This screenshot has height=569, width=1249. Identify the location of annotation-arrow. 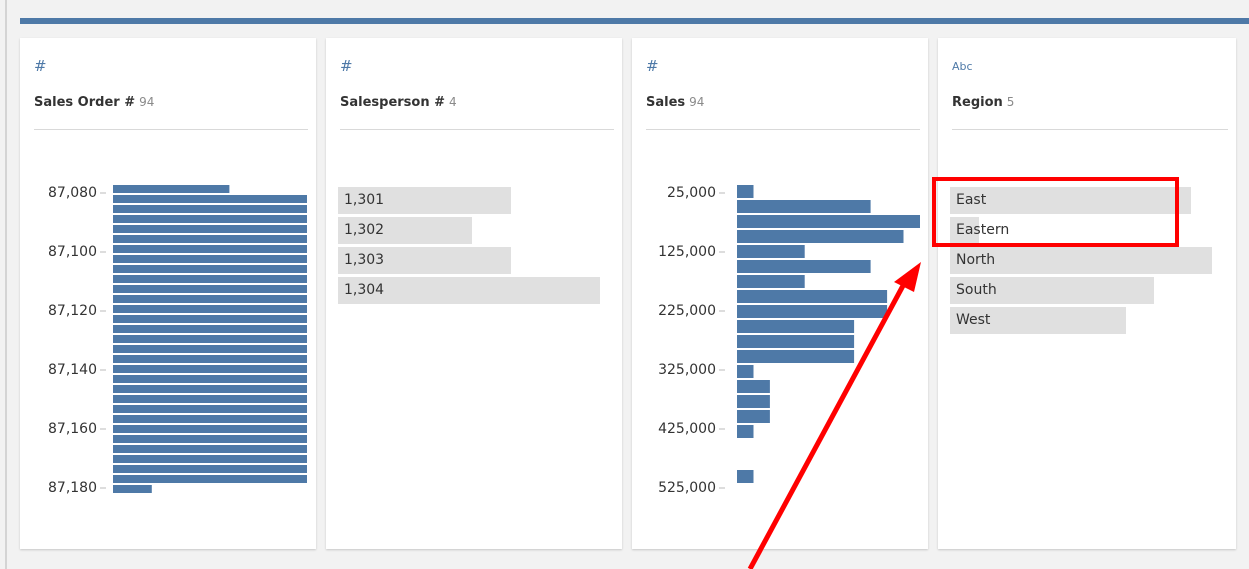
(834, 415).